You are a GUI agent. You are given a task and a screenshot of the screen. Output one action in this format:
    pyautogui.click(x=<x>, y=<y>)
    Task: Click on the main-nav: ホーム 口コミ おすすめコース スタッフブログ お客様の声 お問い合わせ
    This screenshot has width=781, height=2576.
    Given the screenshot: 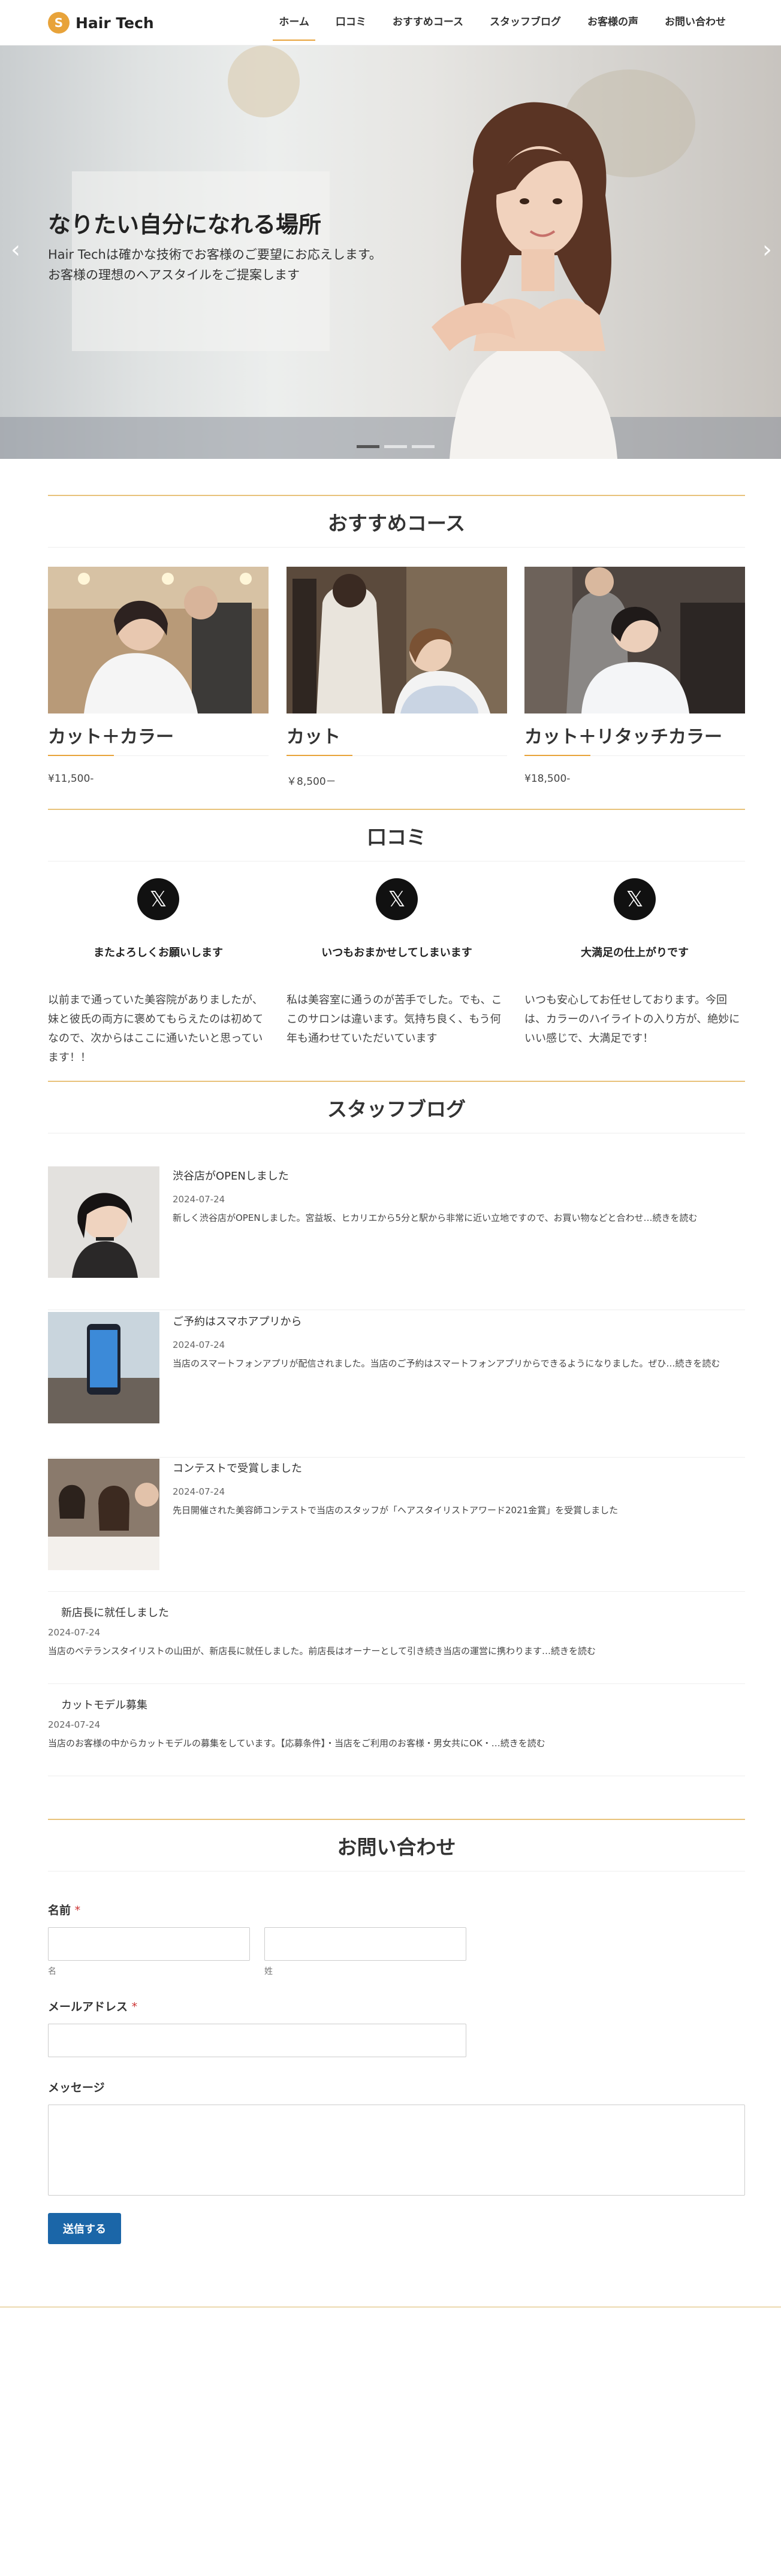 What is the action you would take?
    pyautogui.click(x=503, y=23)
    